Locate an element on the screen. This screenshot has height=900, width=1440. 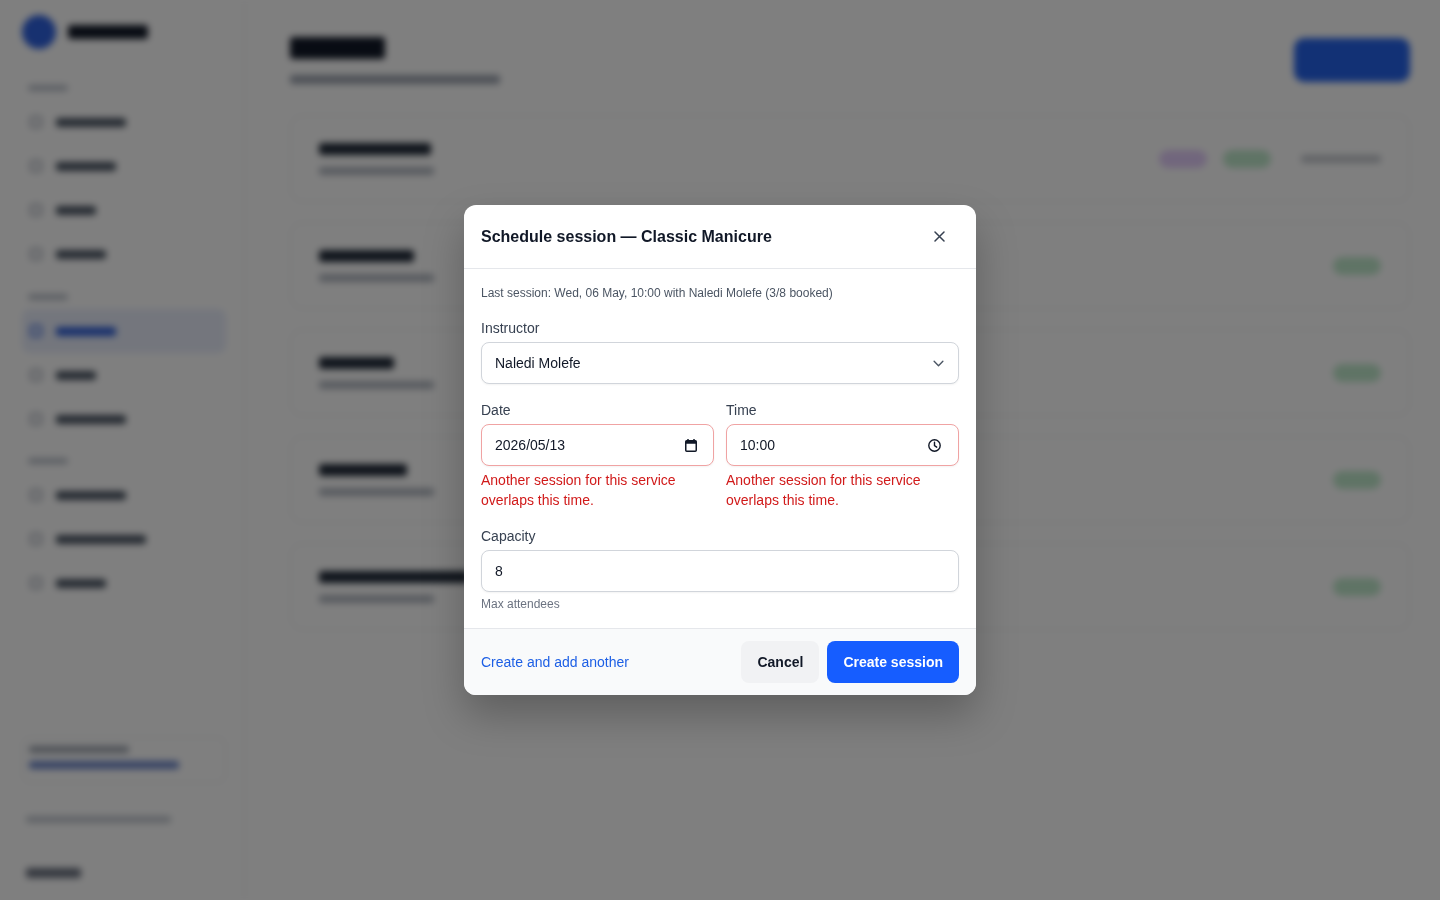
date-field: 2026/05/13 is located at coordinates (597, 445).